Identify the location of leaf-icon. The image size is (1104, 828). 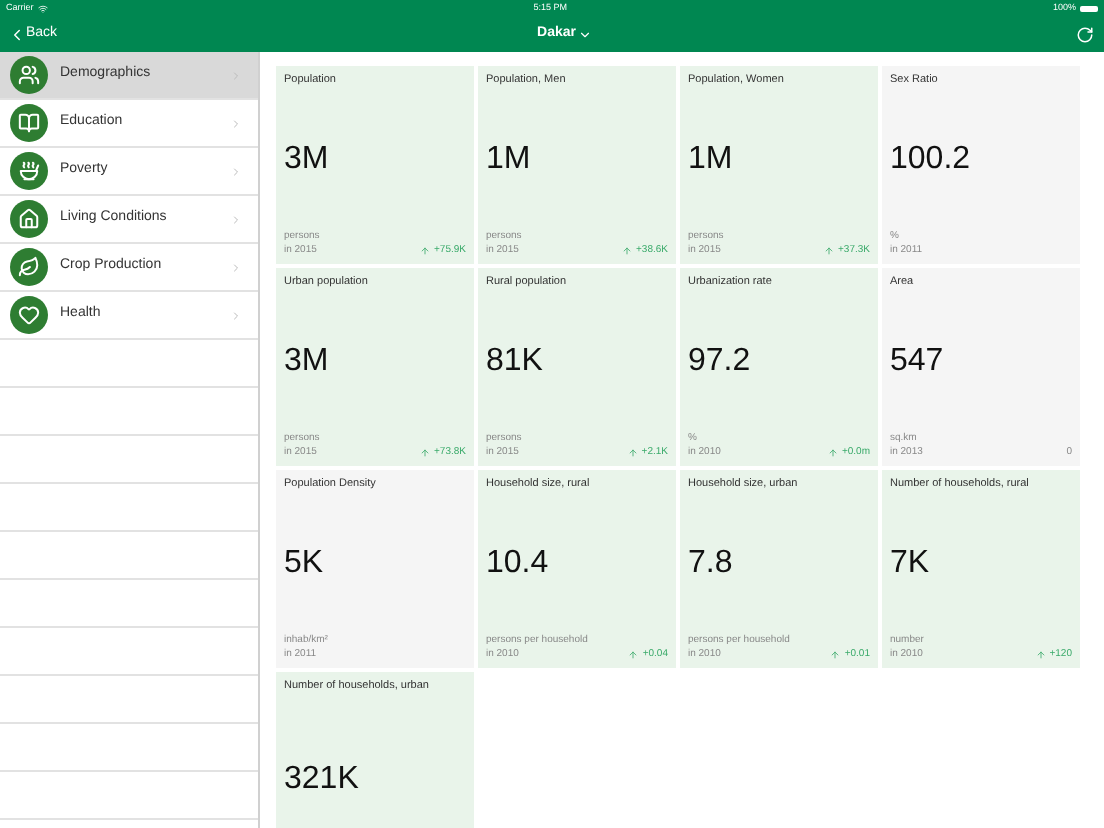
(29, 267).